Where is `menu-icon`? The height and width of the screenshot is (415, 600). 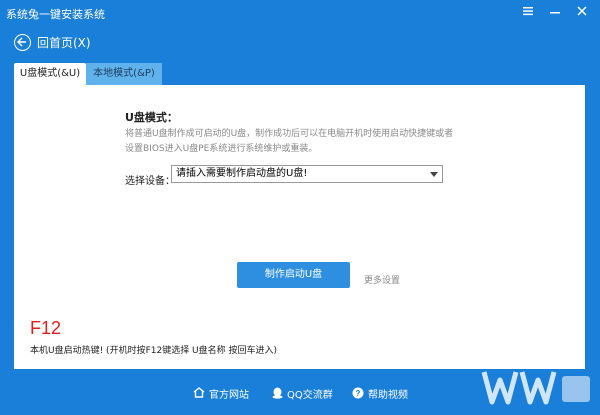 menu-icon is located at coordinates (528, 12).